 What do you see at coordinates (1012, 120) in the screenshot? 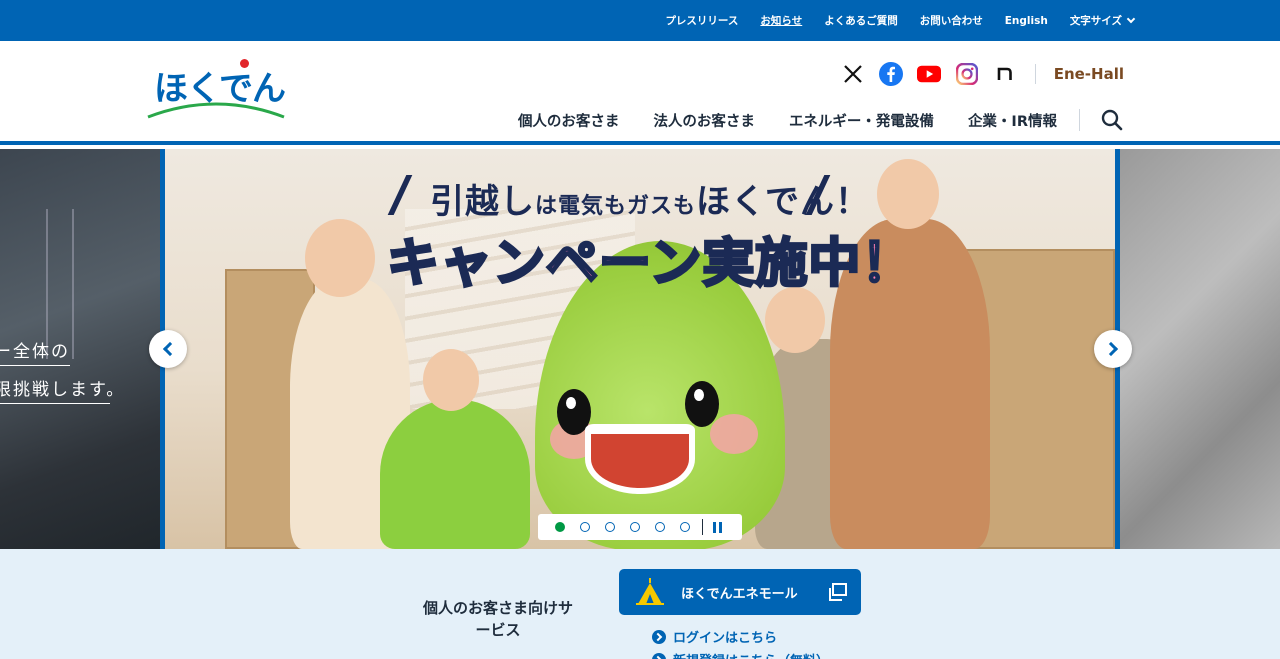
I see `nav-corporate-ir: 企業・IR情報` at bounding box center [1012, 120].